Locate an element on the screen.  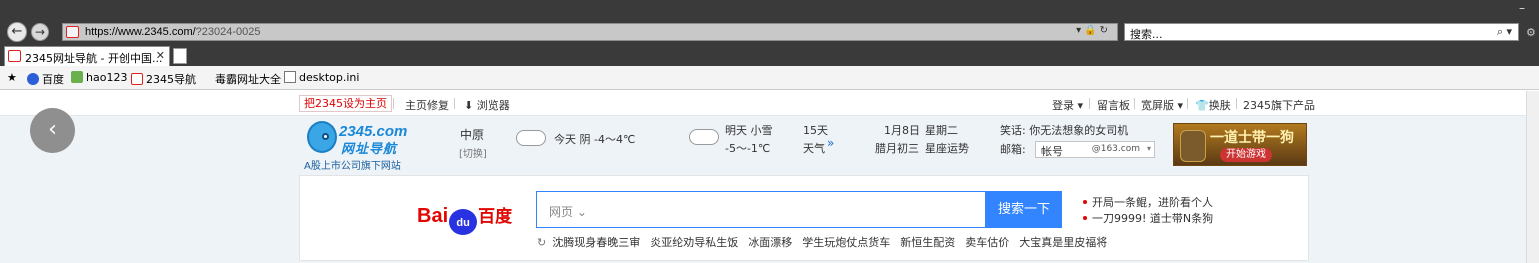
site-favicon-icon is located at coordinates (14, 56).